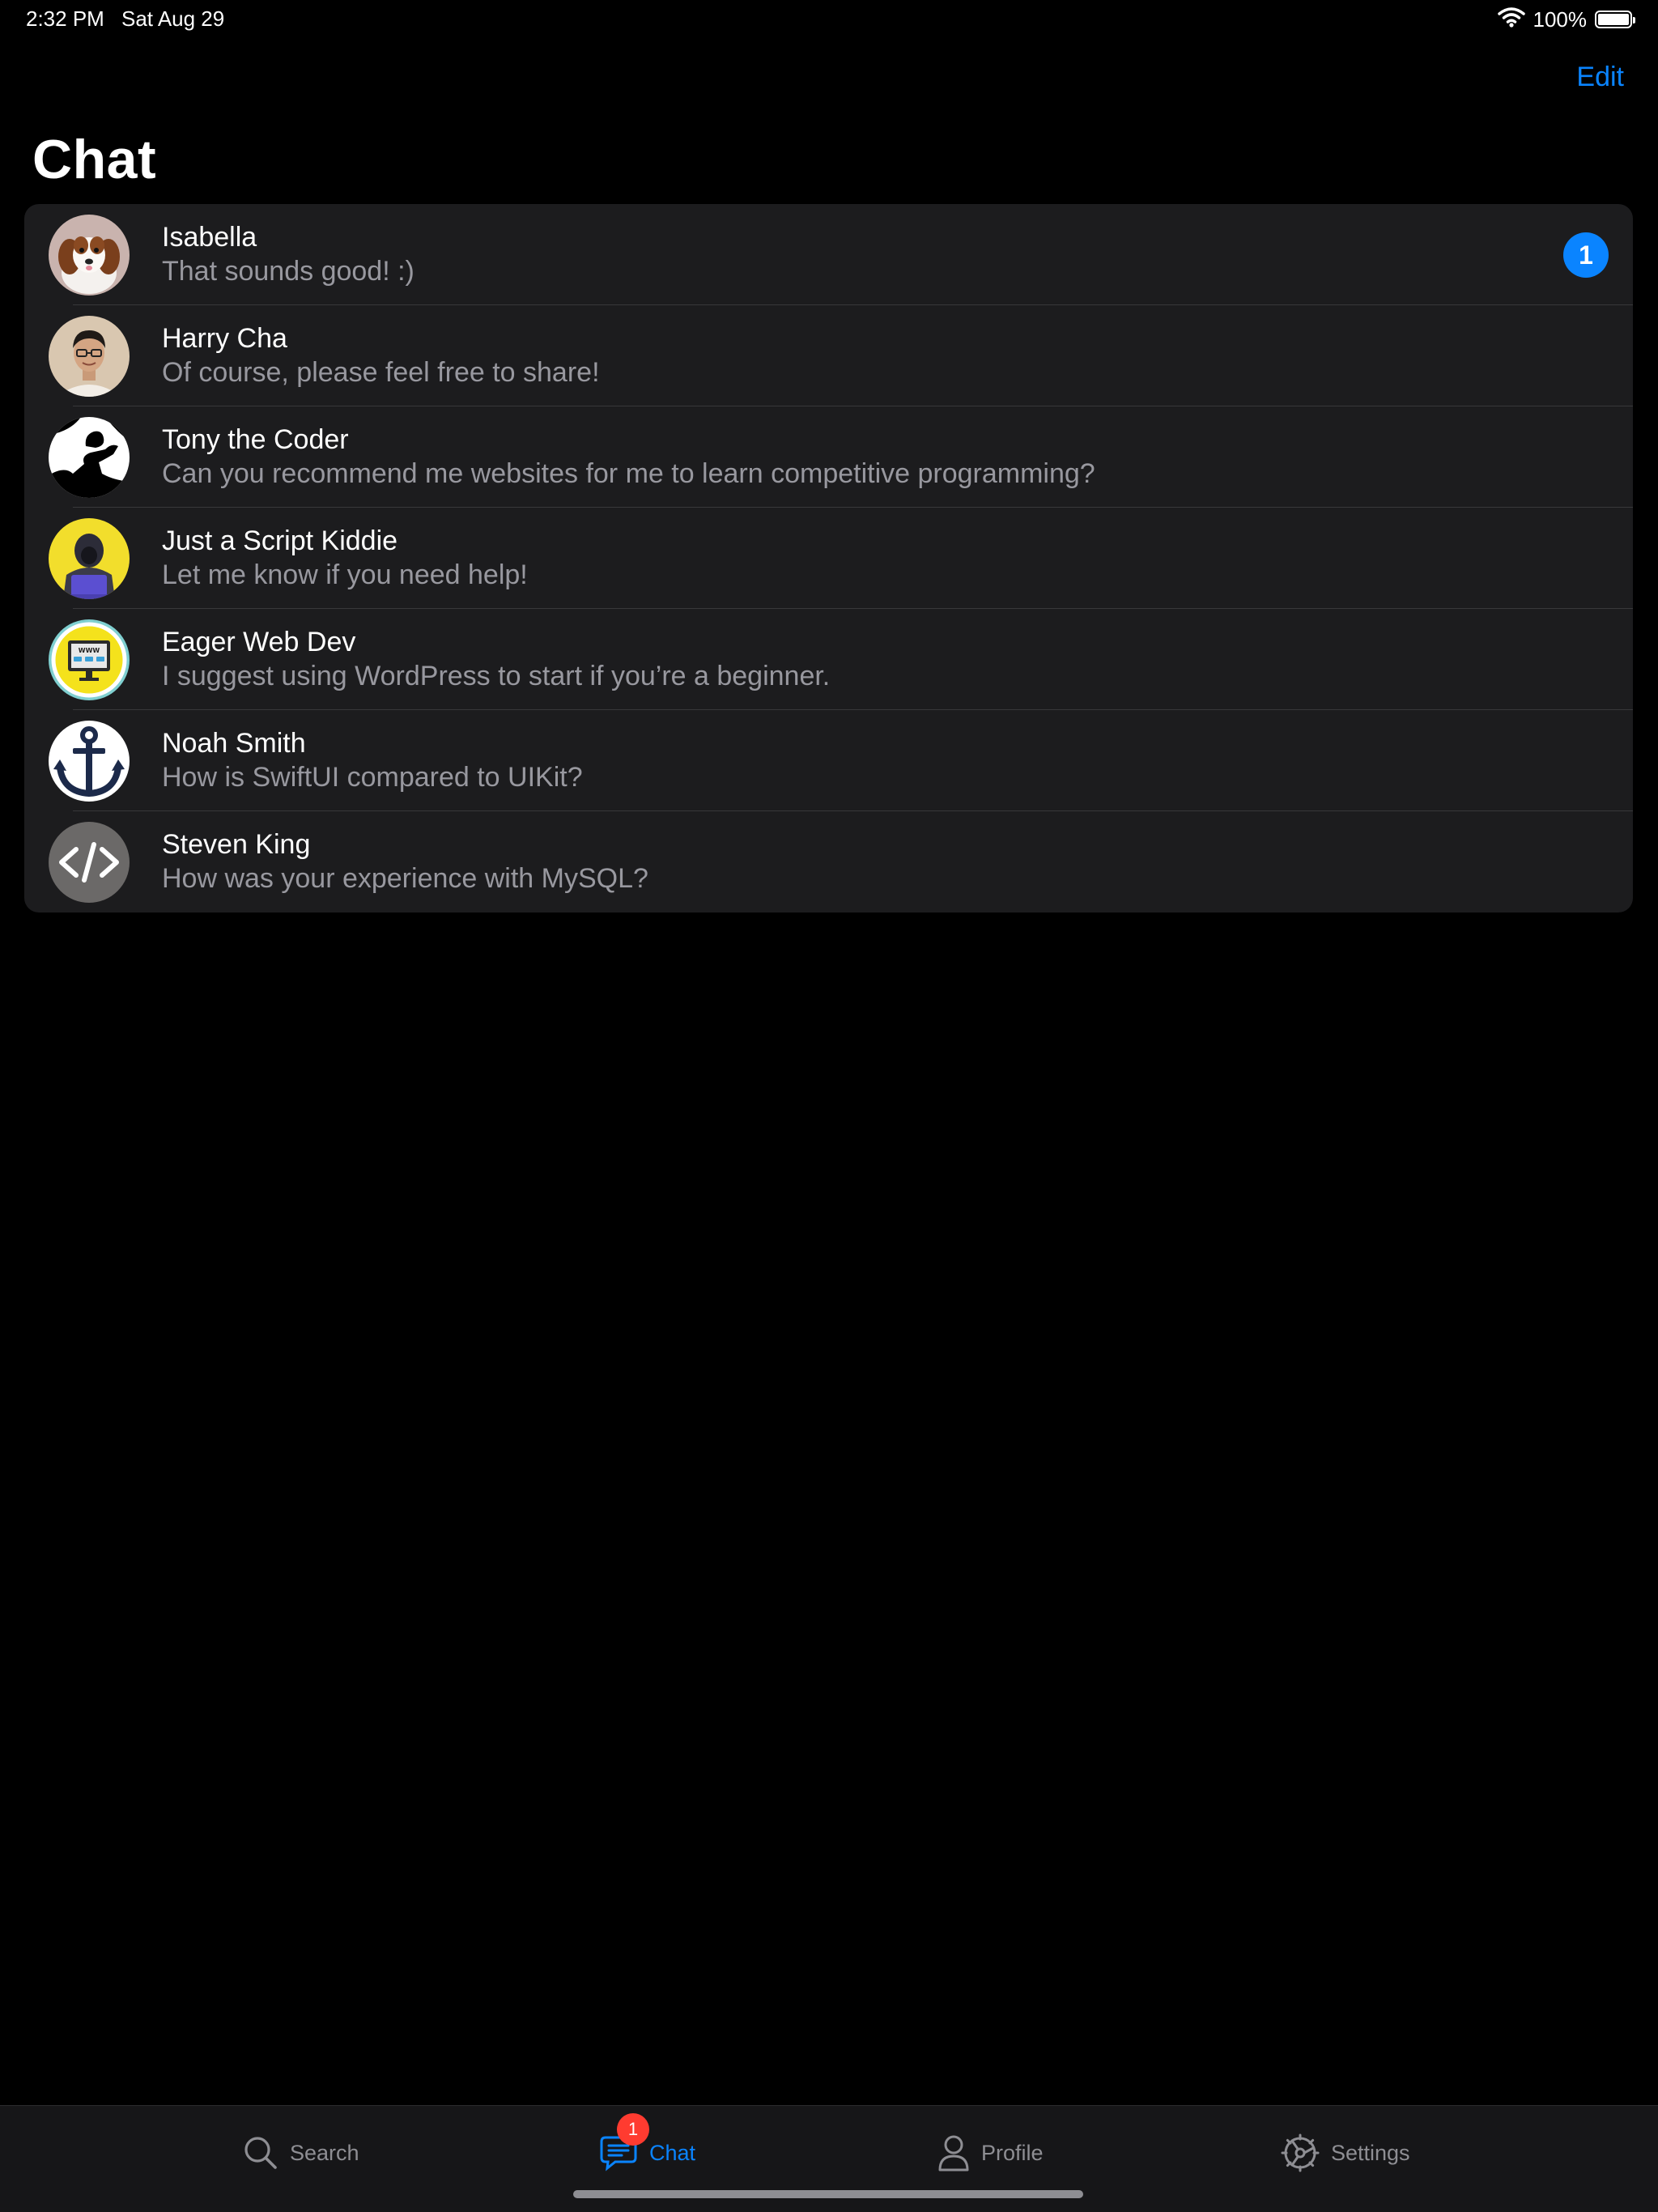  I want to click on chat-preview: How was your experience with MySQL?, so click(405, 878).